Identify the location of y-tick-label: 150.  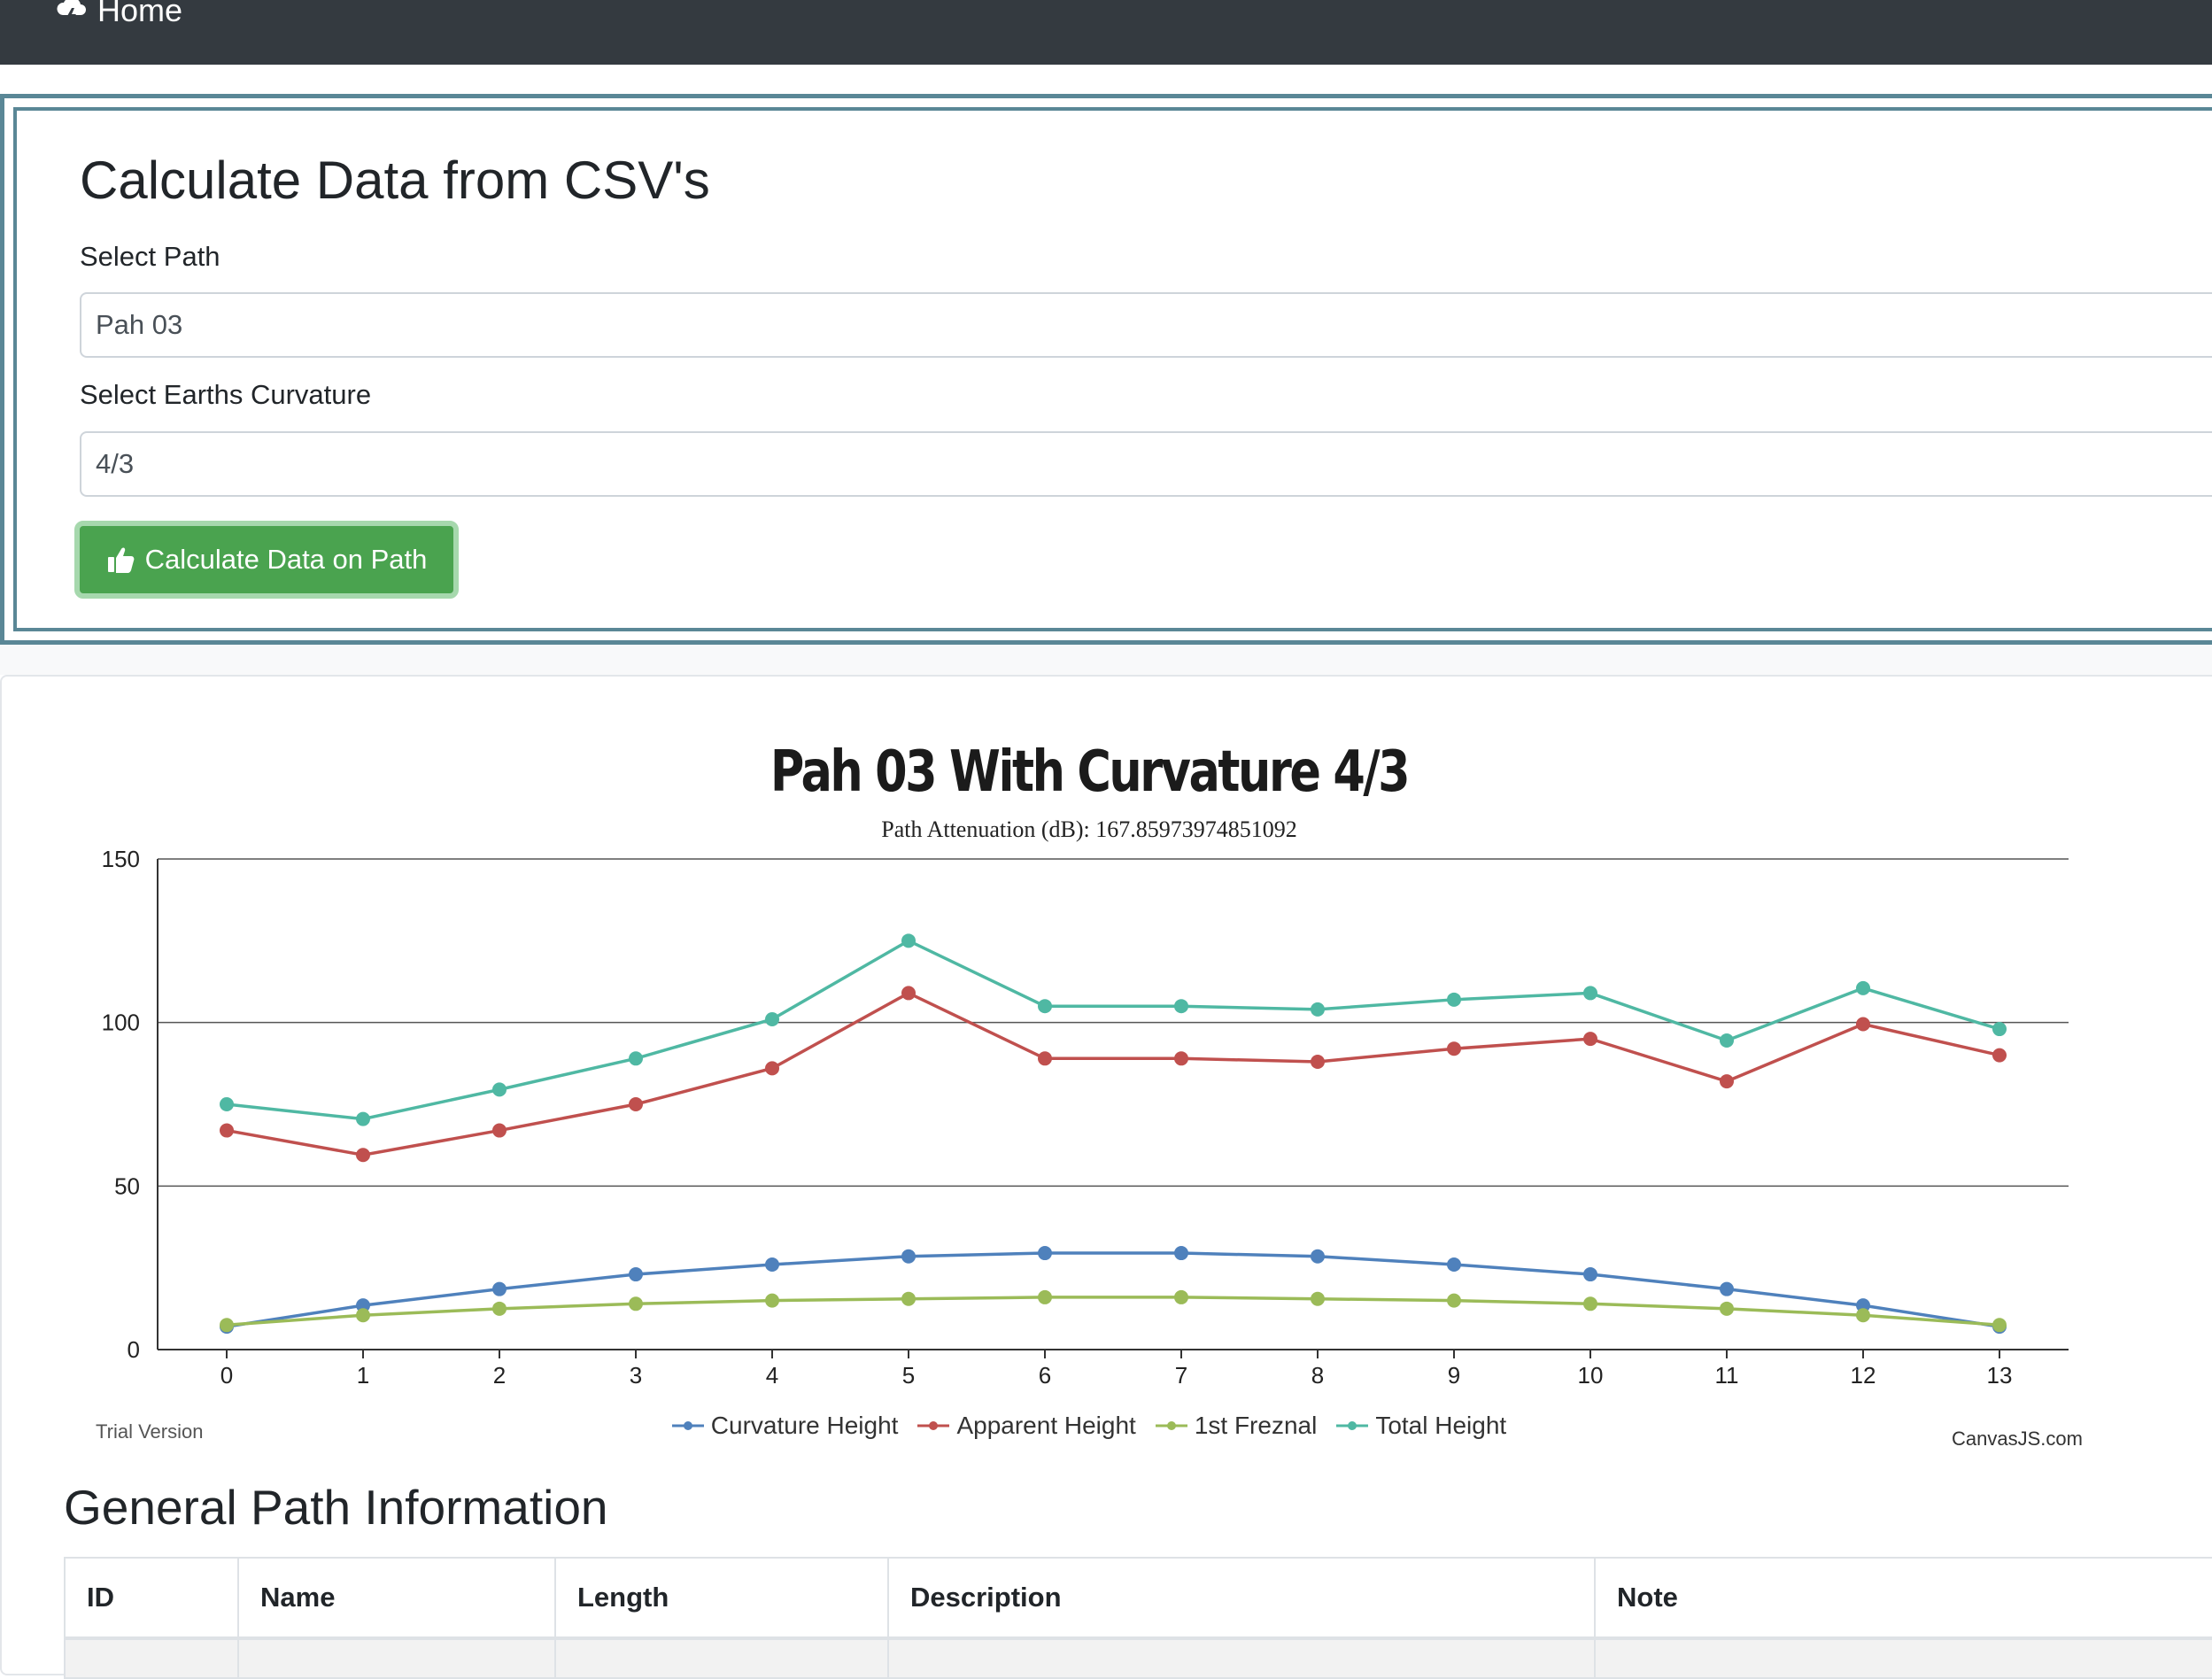
(121, 859).